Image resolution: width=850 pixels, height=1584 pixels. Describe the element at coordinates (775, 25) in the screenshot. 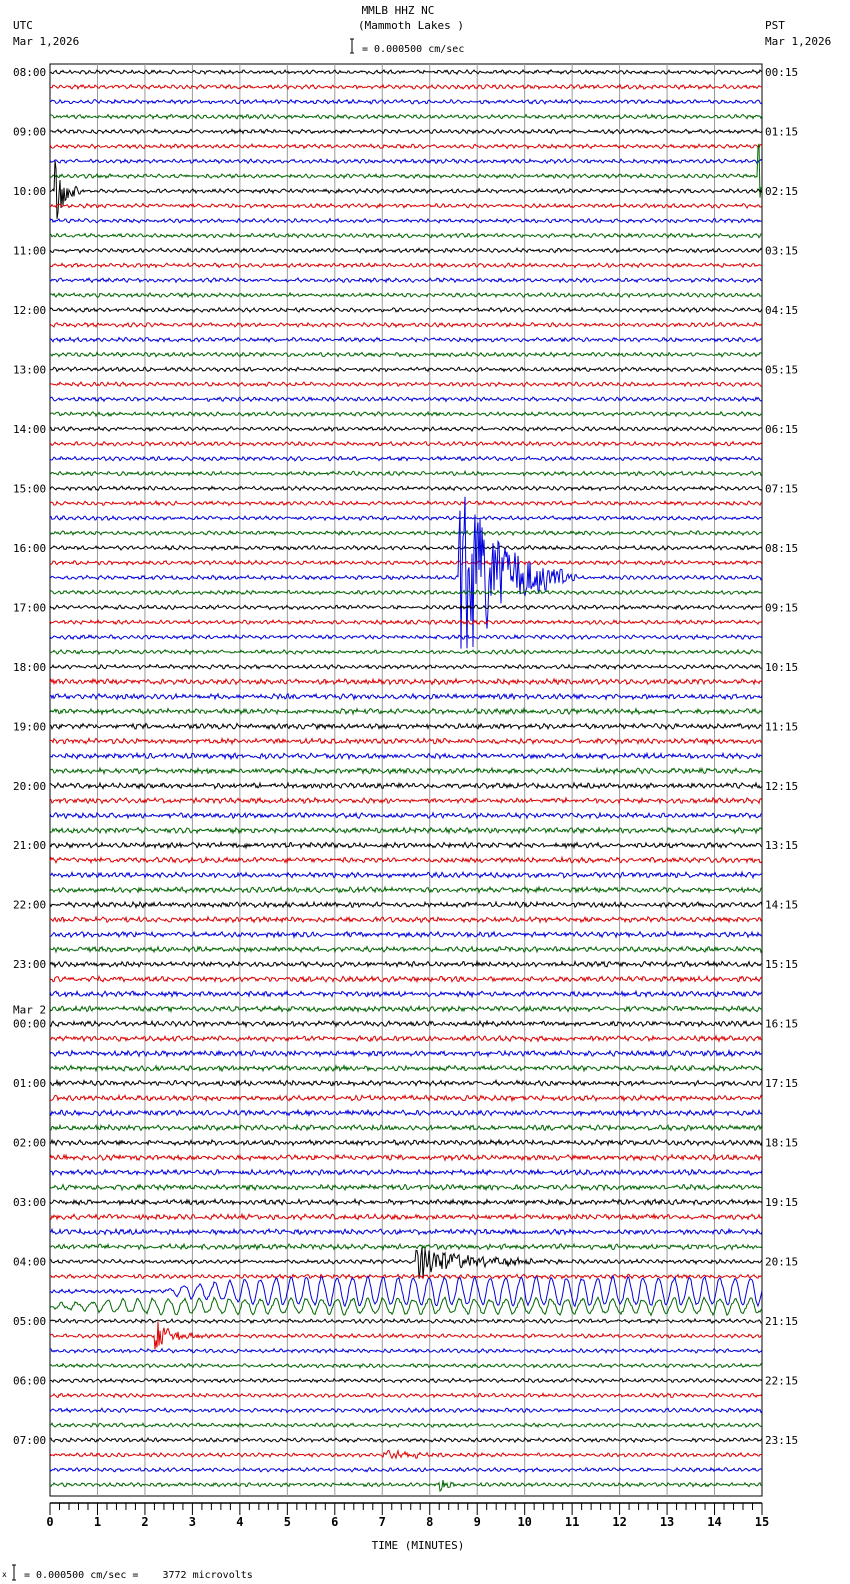

I see `right-timezone: PST` at that location.